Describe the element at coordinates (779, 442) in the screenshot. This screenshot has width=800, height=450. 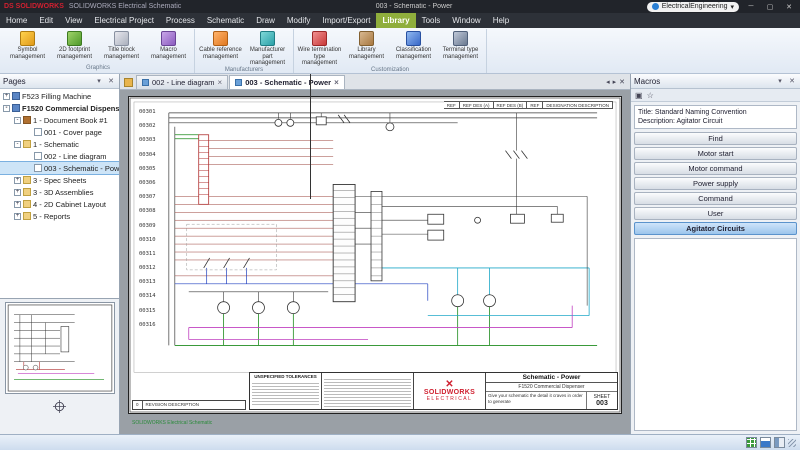
I see `layout-view-icon` at that location.